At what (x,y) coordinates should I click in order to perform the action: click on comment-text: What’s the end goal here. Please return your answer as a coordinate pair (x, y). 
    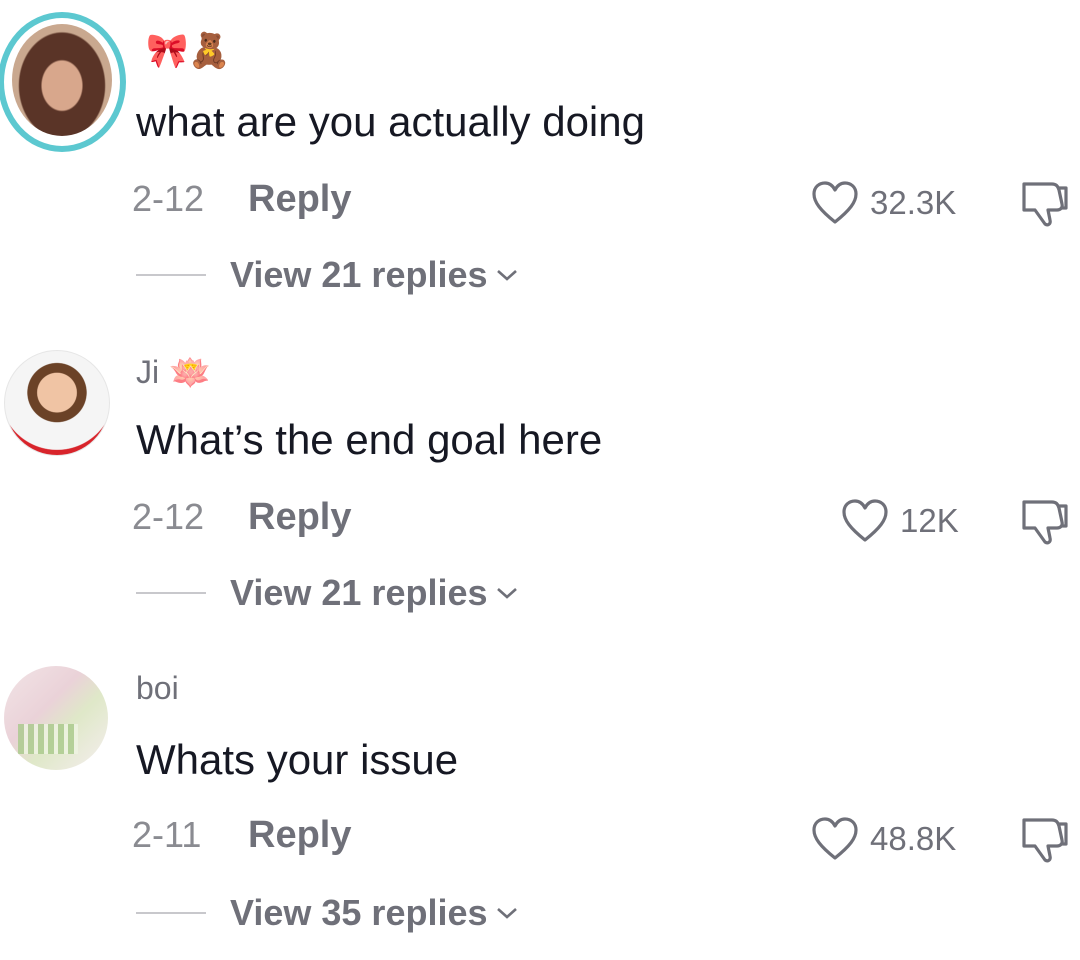
    Looking at the image, I should click on (369, 439).